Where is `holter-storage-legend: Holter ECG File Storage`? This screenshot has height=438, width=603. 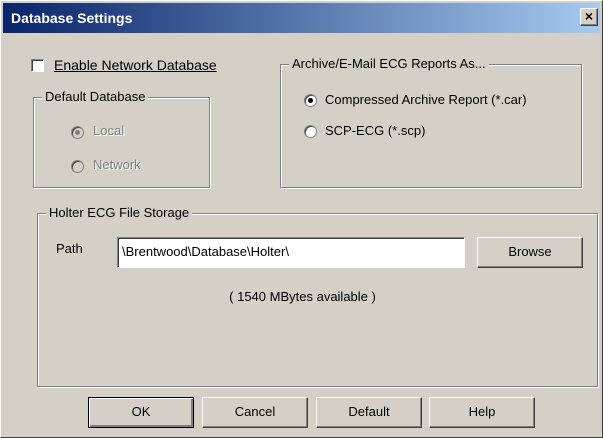 holter-storage-legend: Holter ECG File Storage is located at coordinates (119, 213).